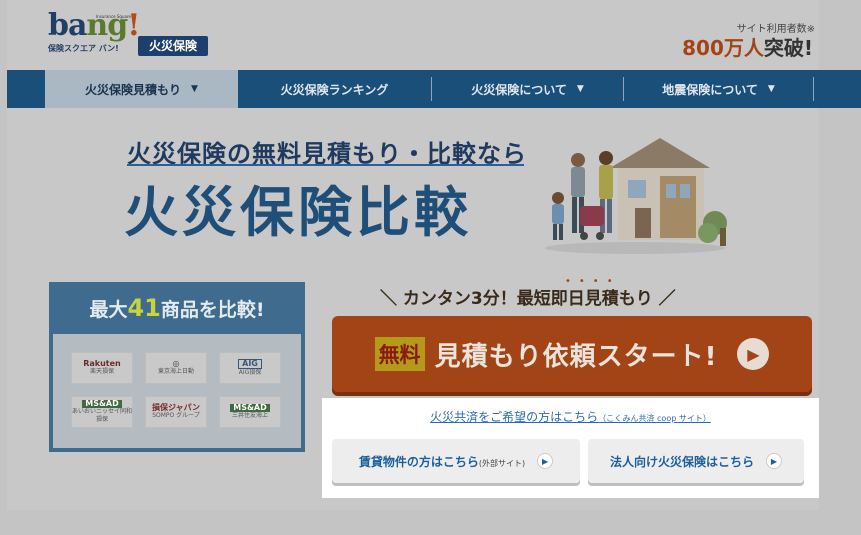  Describe the element at coordinates (681, 461) in the screenshot. I see `corporate-insurance-label: 法人向け火災保険はこちら` at that location.